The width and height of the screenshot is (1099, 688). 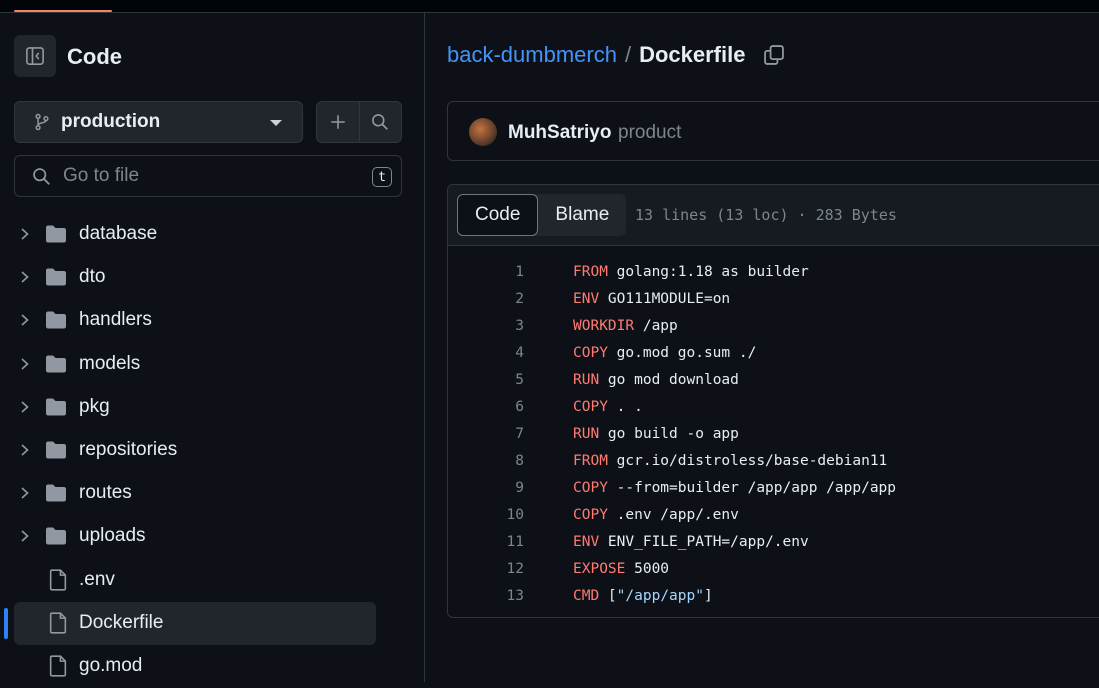 I want to click on line-number: 13, so click(x=506, y=596).